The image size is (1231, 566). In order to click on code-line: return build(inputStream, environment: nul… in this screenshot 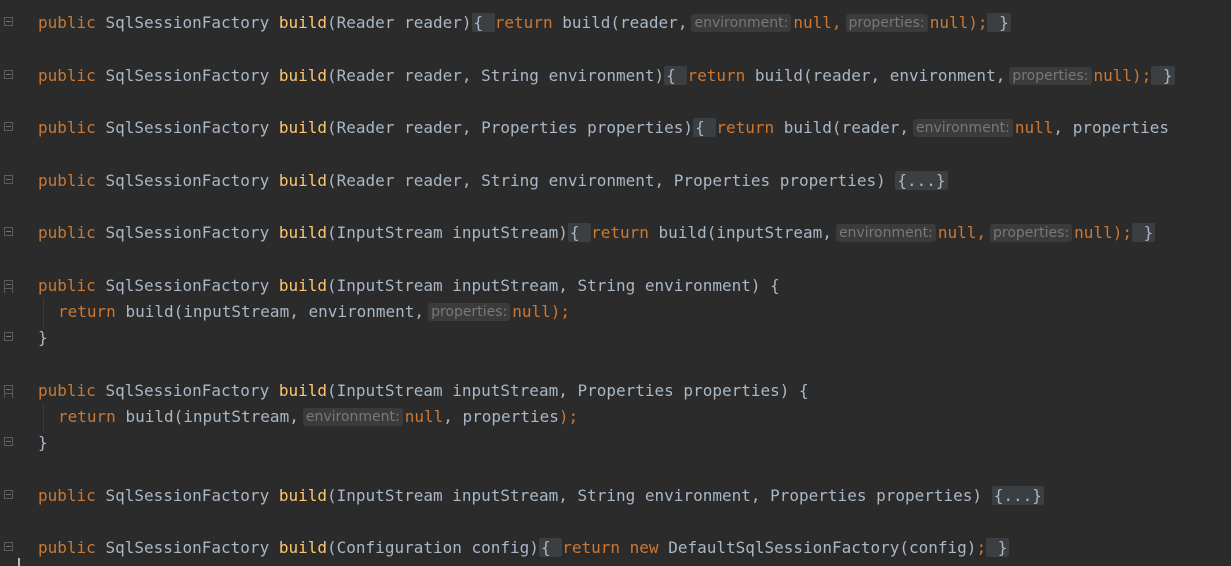, I will do `click(318, 417)`.